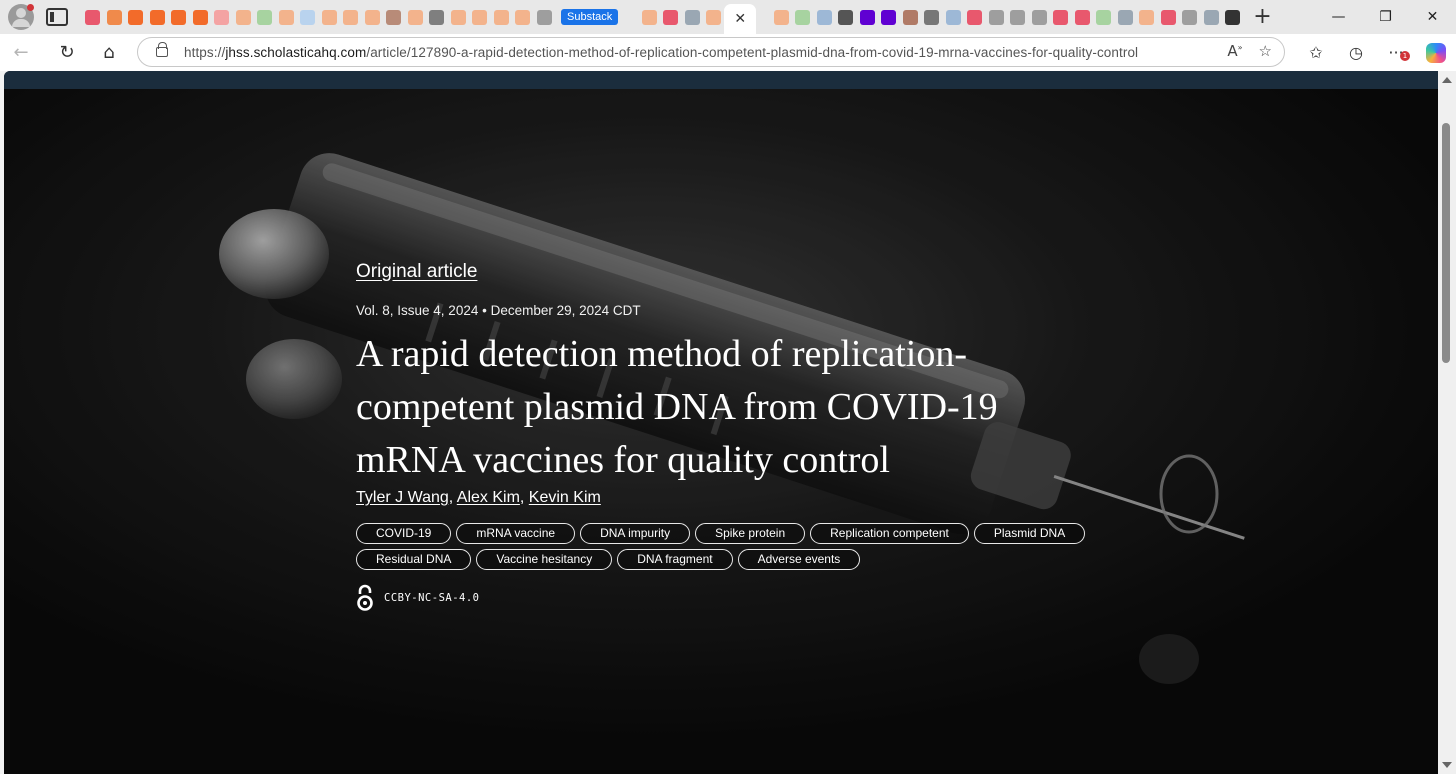  What do you see at coordinates (1356, 53) in the screenshot?
I see `history-icon: ◷` at bounding box center [1356, 53].